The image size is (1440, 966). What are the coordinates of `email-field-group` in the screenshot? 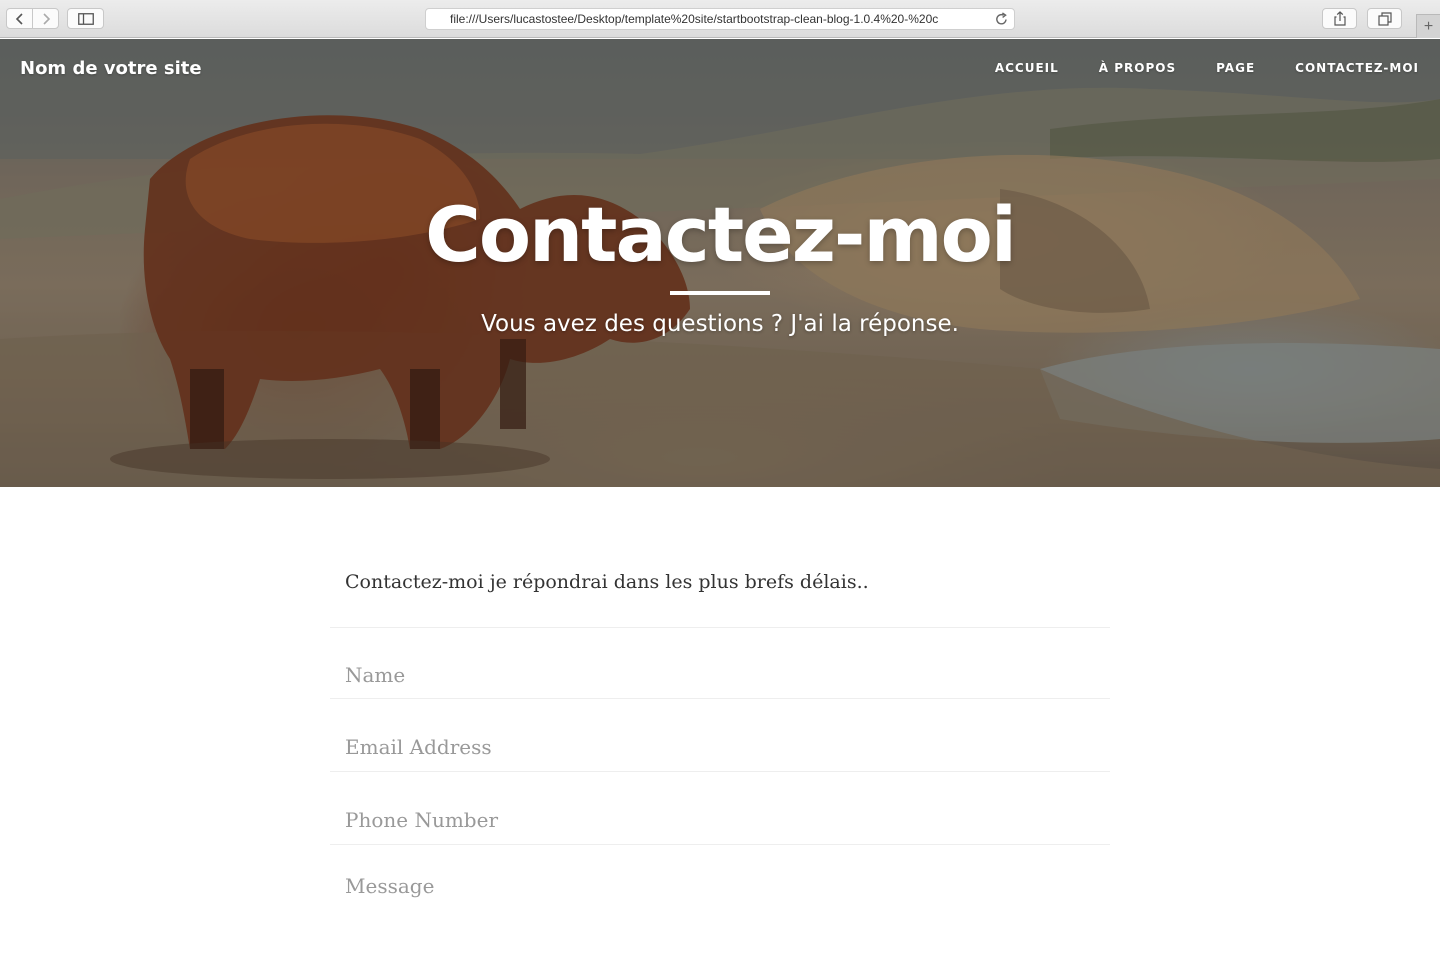 It's located at (720, 736).